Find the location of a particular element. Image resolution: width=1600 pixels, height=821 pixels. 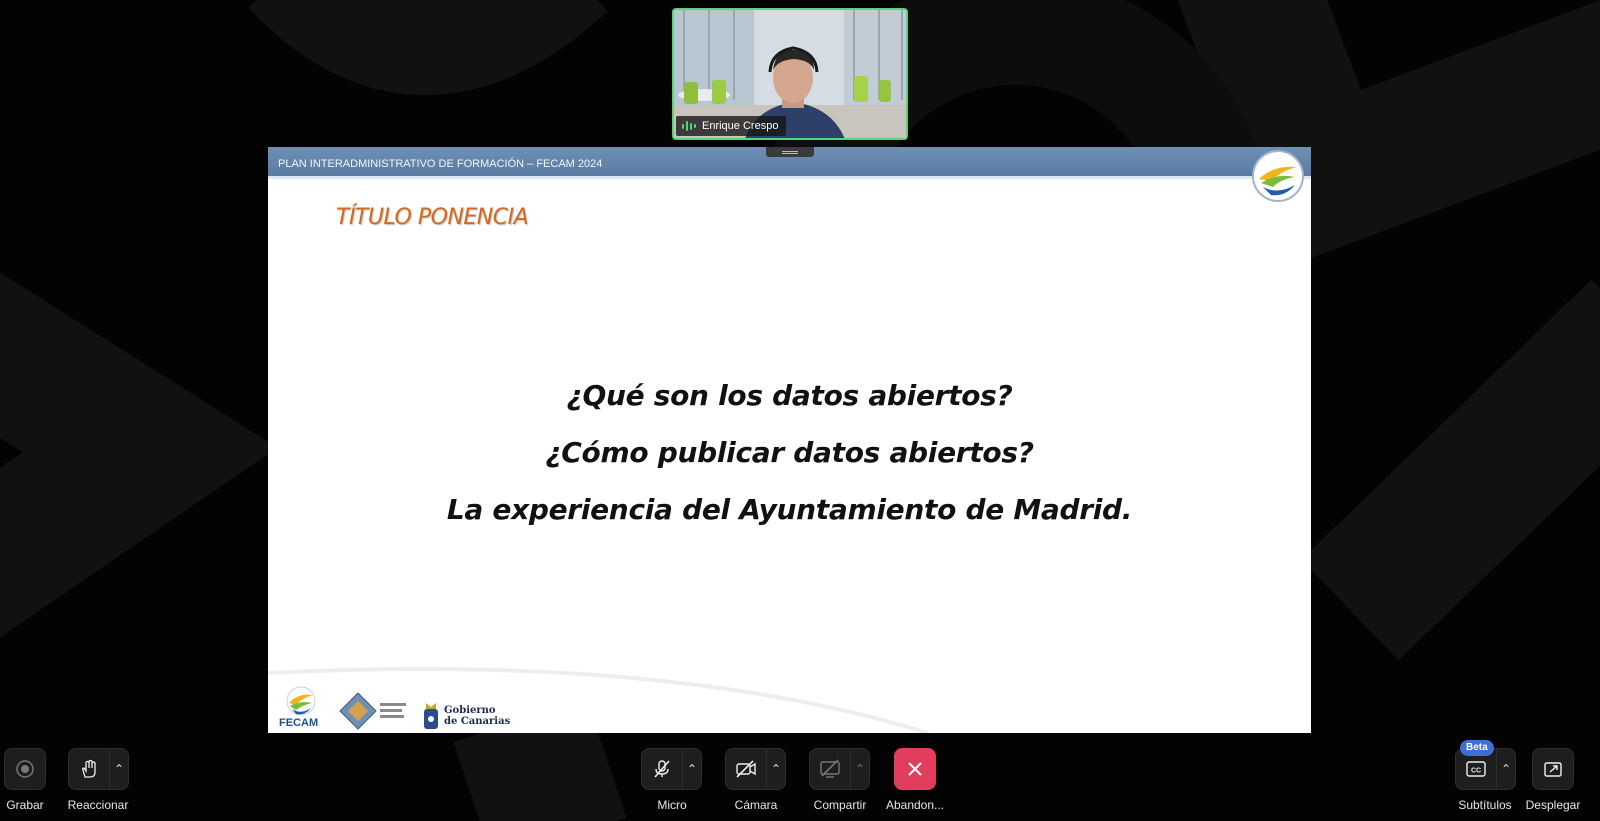

camera-options-caret: ⌃ is located at coordinates (776, 769).